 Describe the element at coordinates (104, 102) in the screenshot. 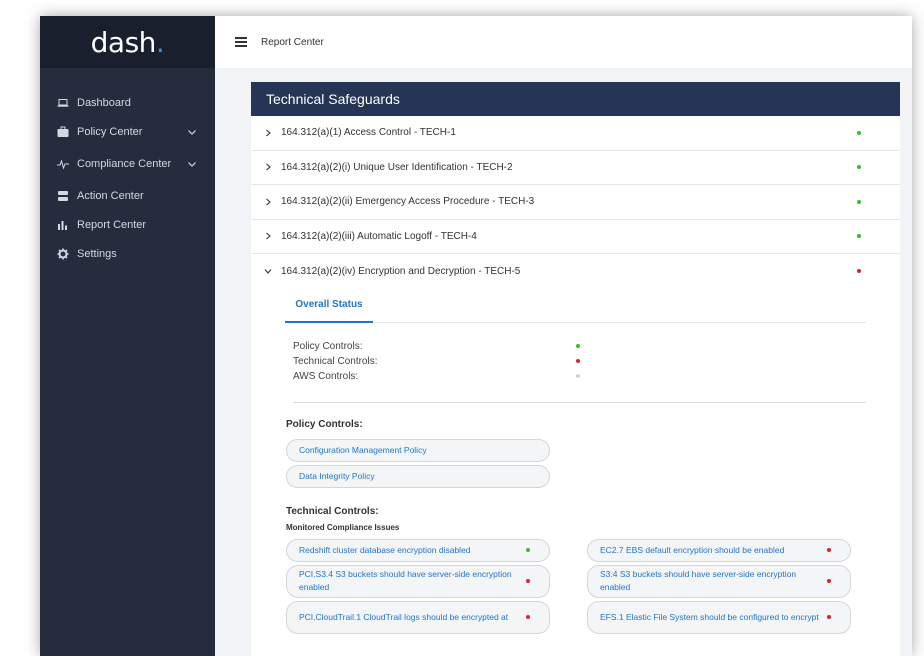

I see `sidebar-item-label: Dashboard` at that location.